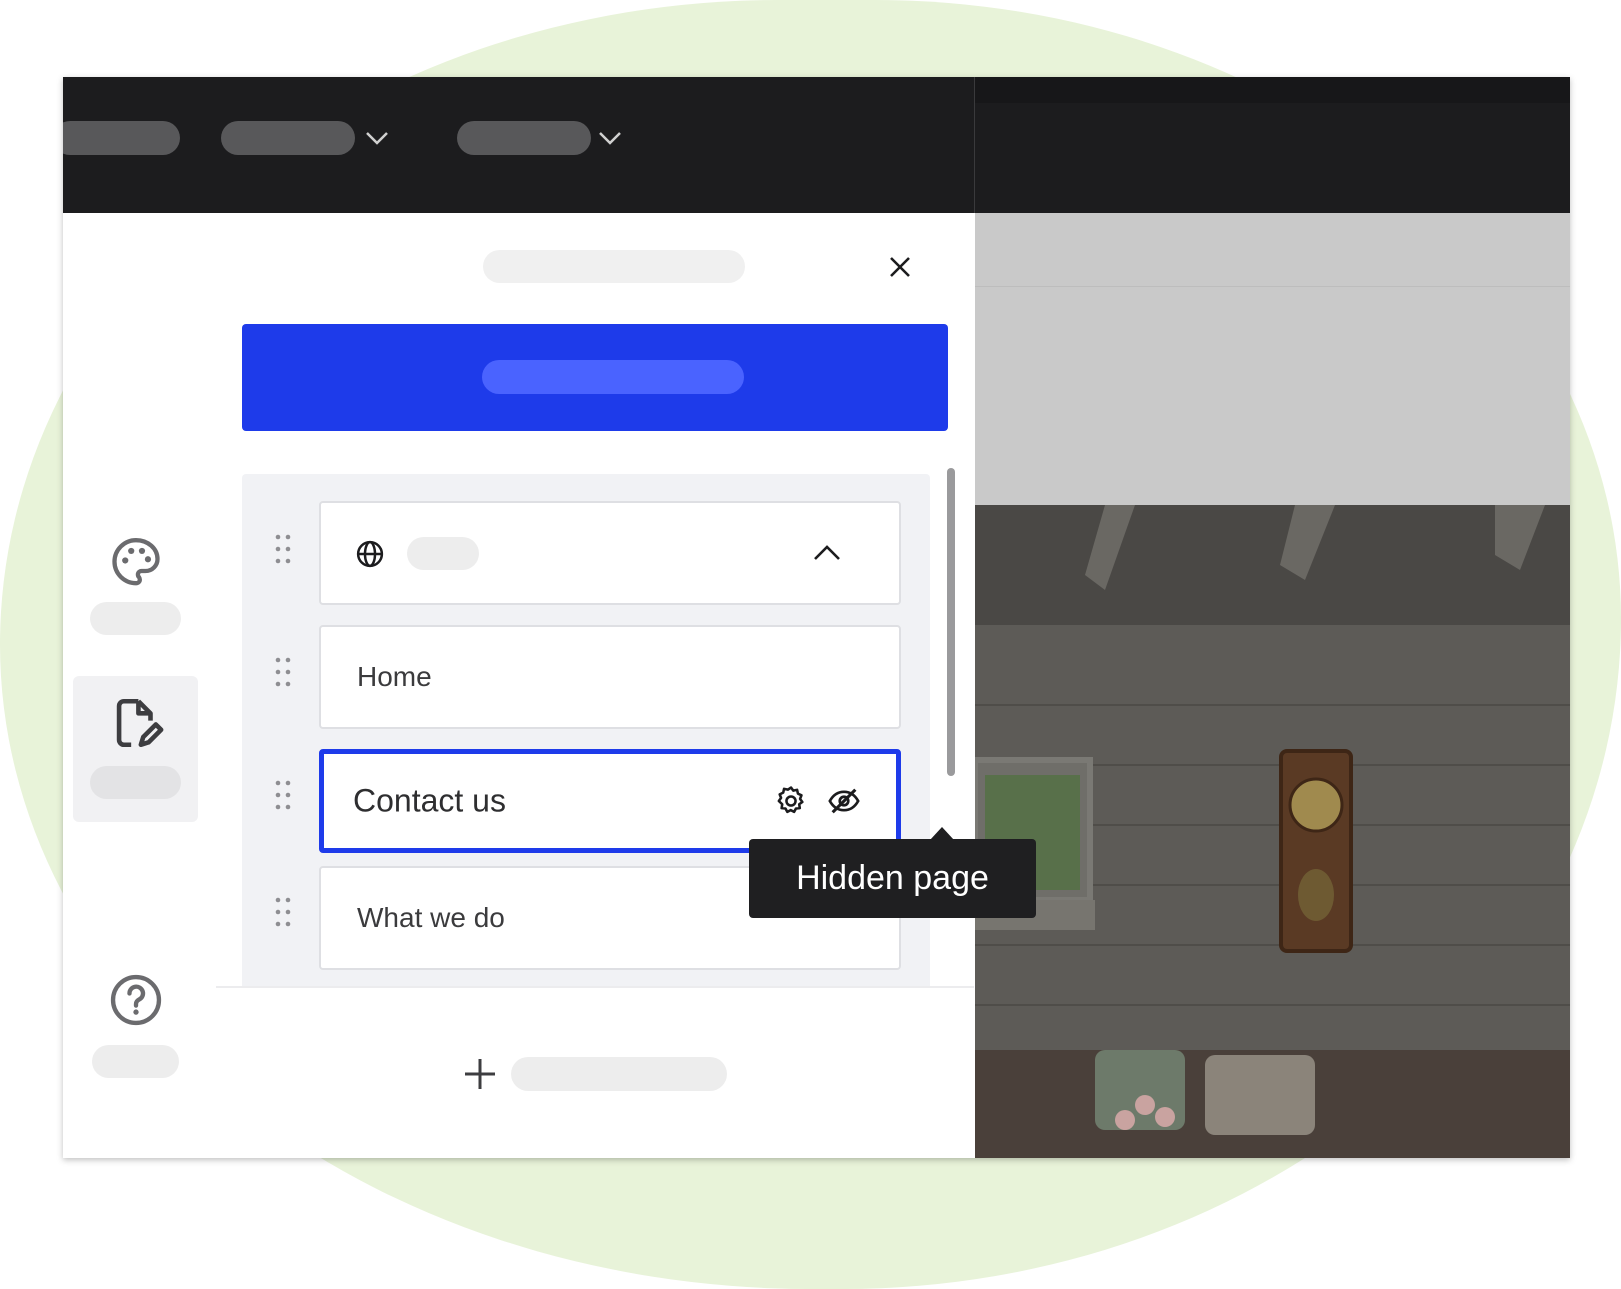  I want to click on add-page-label-placeholder, so click(619, 1074).